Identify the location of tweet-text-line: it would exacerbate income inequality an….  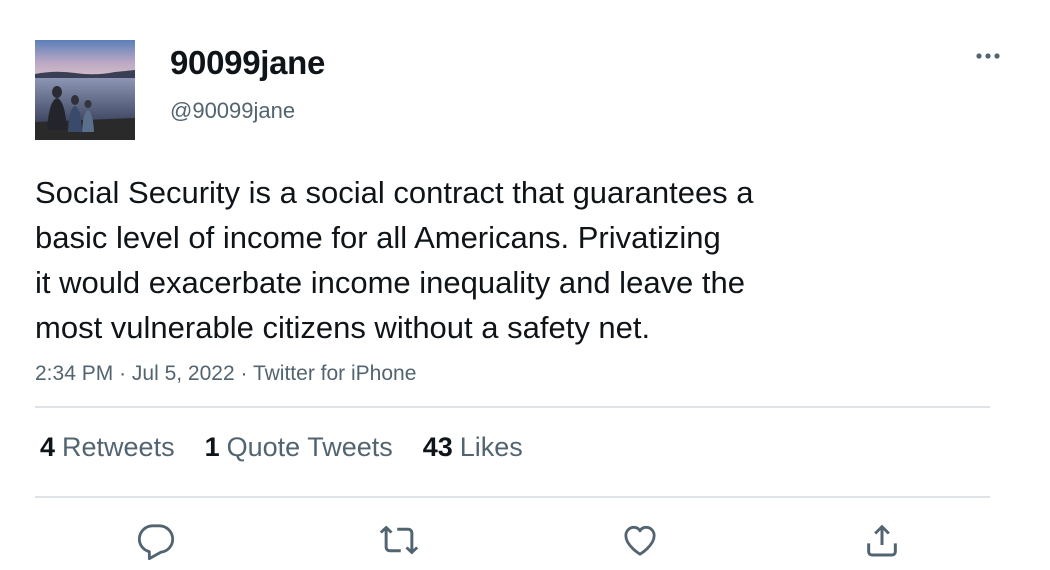
(390, 282).